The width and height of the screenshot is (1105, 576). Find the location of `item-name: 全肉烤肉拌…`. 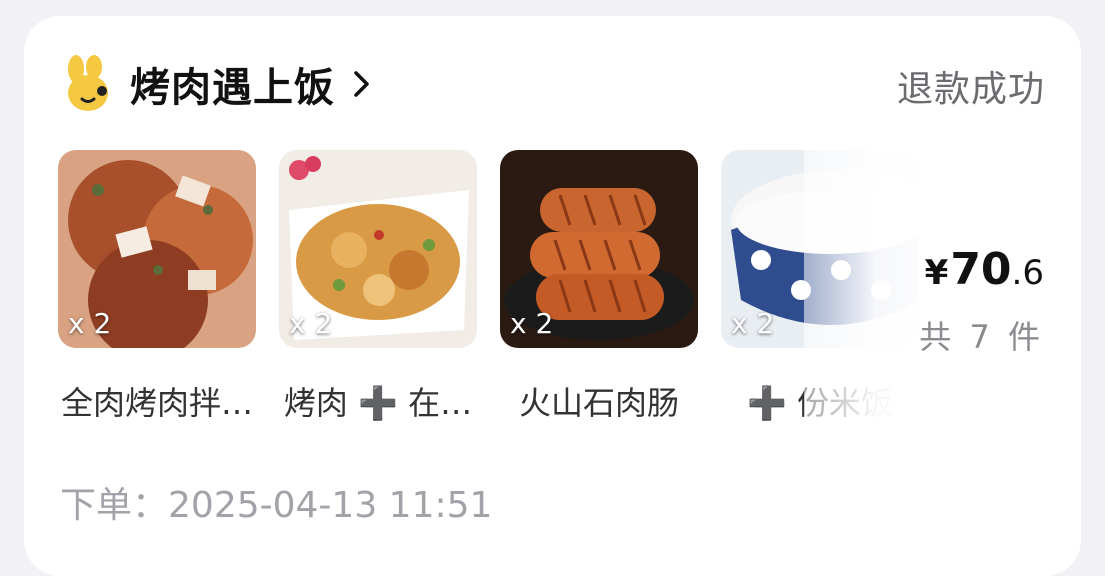

item-name: 全肉烤肉拌… is located at coordinates (156, 403).